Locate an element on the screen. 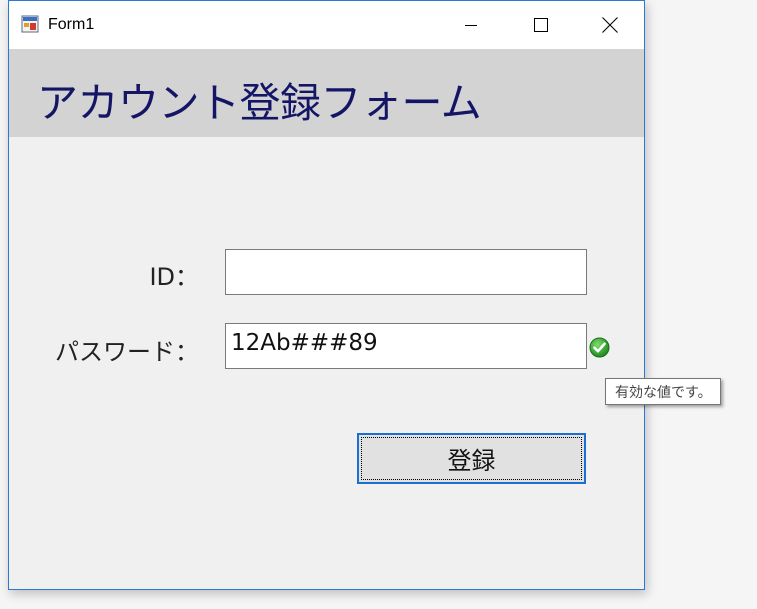 This screenshot has height=609, width=757. maximize-button is located at coordinates (541, 25).